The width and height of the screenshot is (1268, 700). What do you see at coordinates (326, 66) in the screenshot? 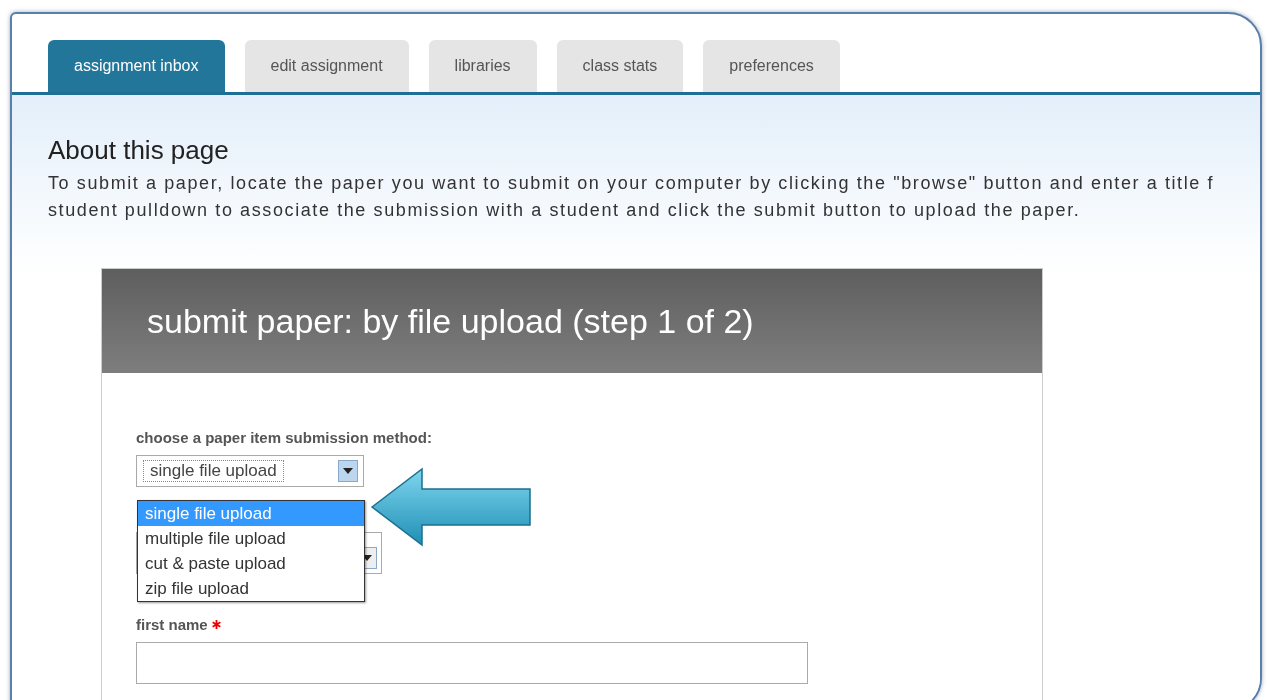
I see `tab: edit assignment` at bounding box center [326, 66].